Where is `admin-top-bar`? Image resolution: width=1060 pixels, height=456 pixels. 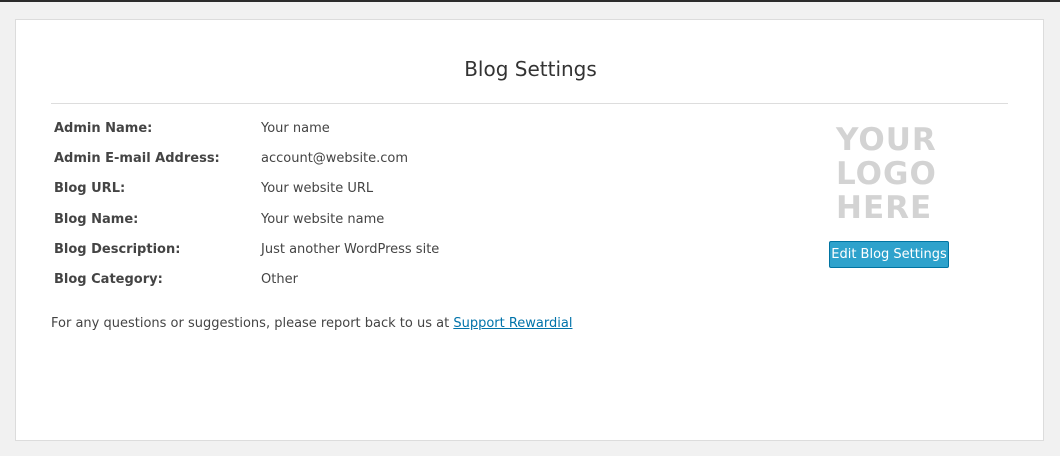
admin-top-bar is located at coordinates (530, 1).